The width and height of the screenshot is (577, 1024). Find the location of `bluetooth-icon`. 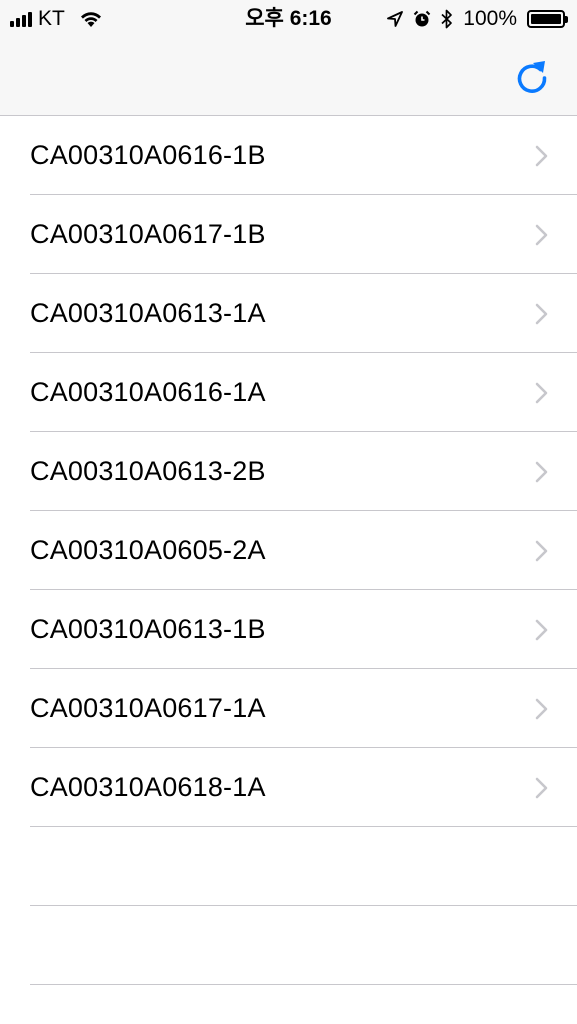

bluetooth-icon is located at coordinates (447, 19).